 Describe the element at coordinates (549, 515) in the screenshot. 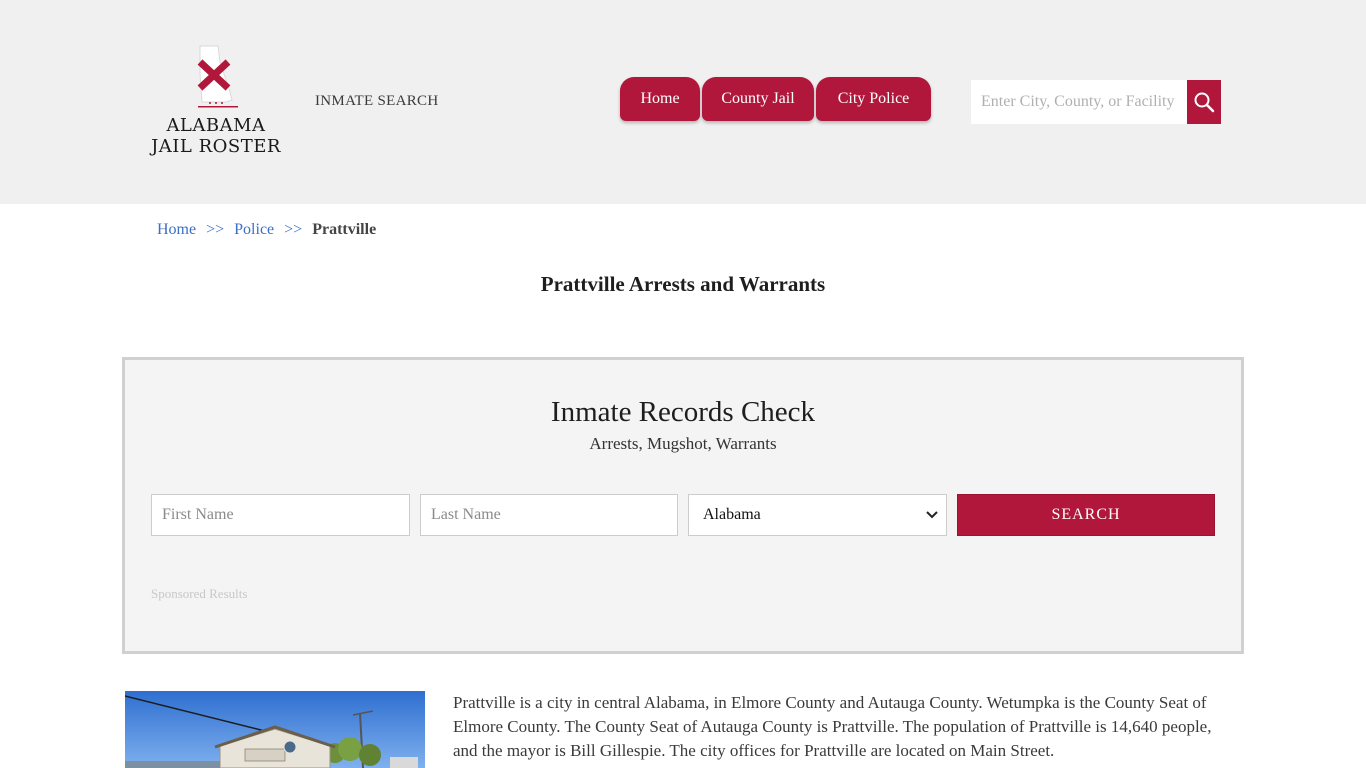

I see `last-name-input` at that location.